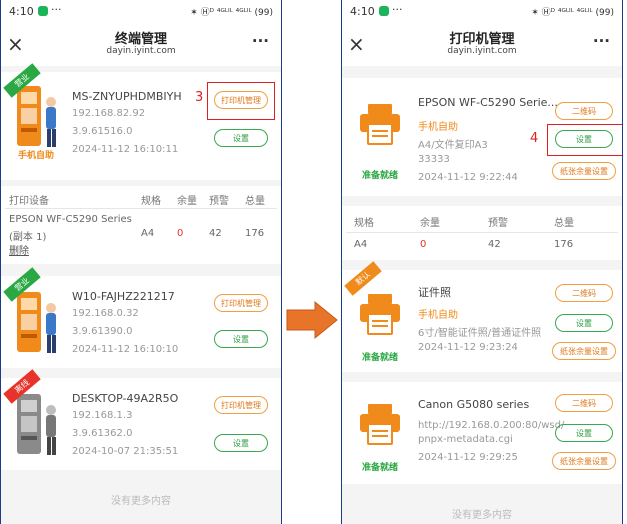 This screenshot has height=524, width=627. What do you see at coordinates (491, 425) in the screenshot?
I see `printer-url: http://192.168.0.200:80/wsd/` at bounding box center [491, 425].